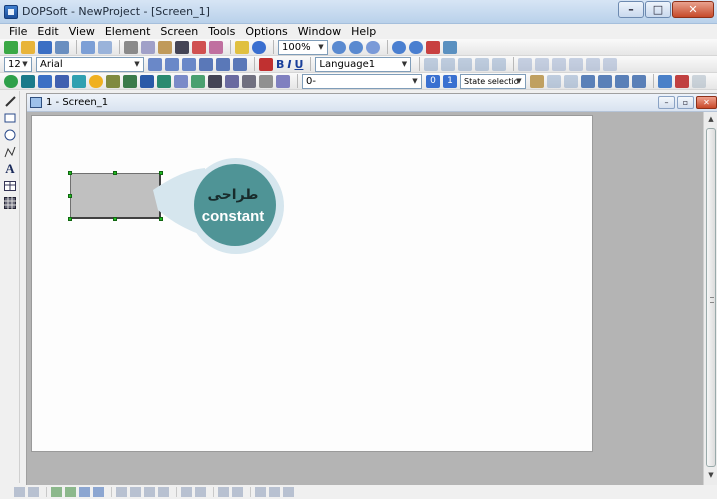  I want to click on send-to-back-icon, so click(98, 492).